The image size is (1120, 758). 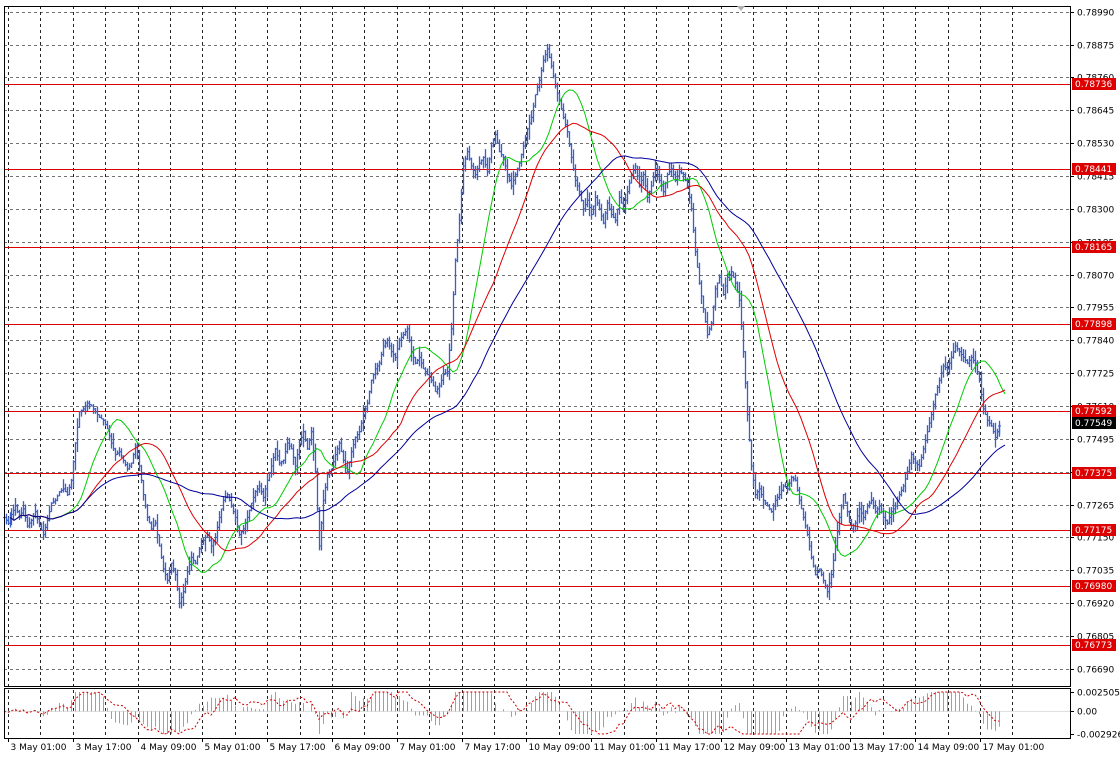 I want to click on level-price-label: 0.77592, so click(x=1093, y=412).